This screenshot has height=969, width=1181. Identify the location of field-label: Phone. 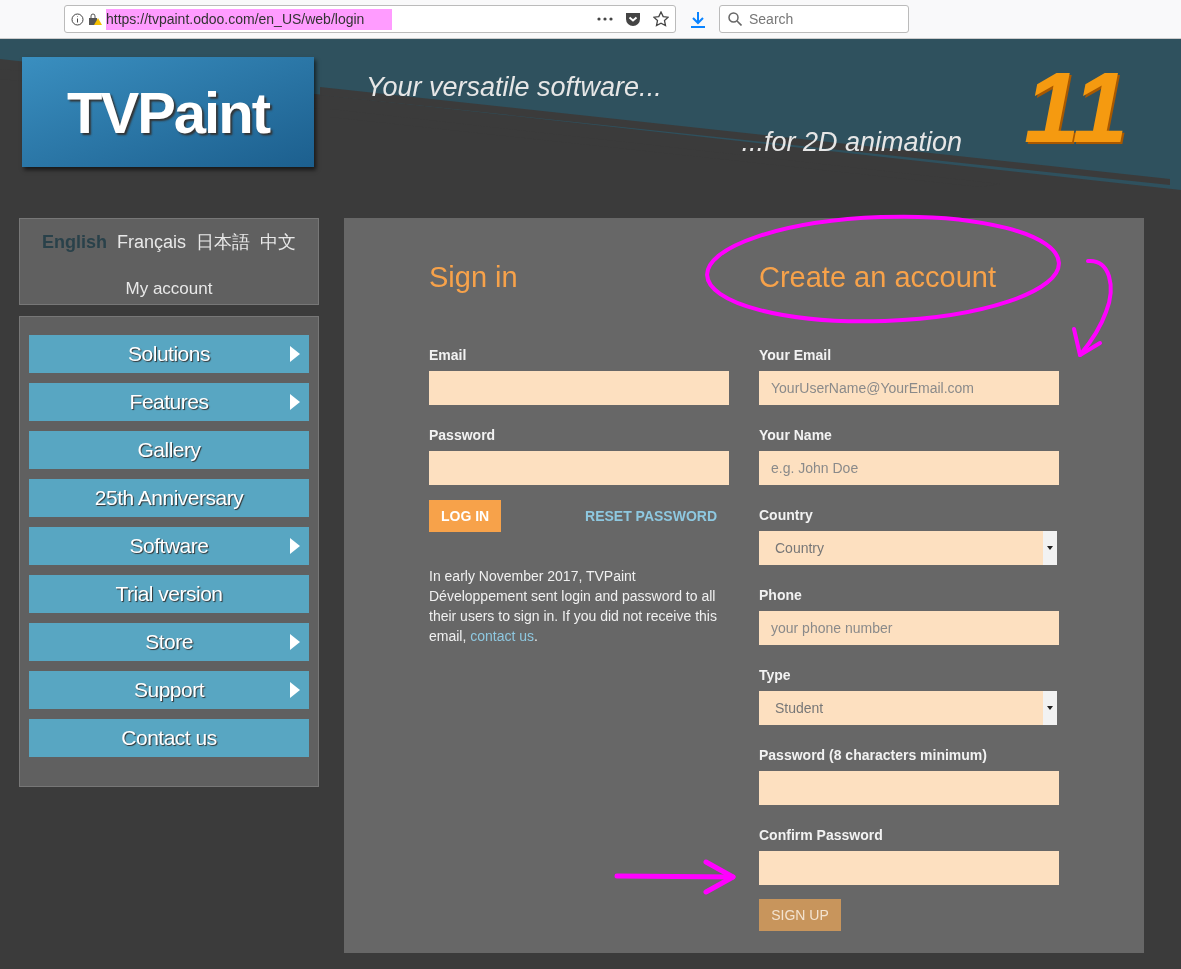
(781, 595).